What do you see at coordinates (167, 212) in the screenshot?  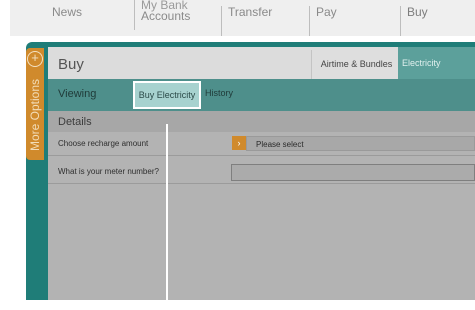 I see `annotation-arrow-line` at bounding box center [167, 212].